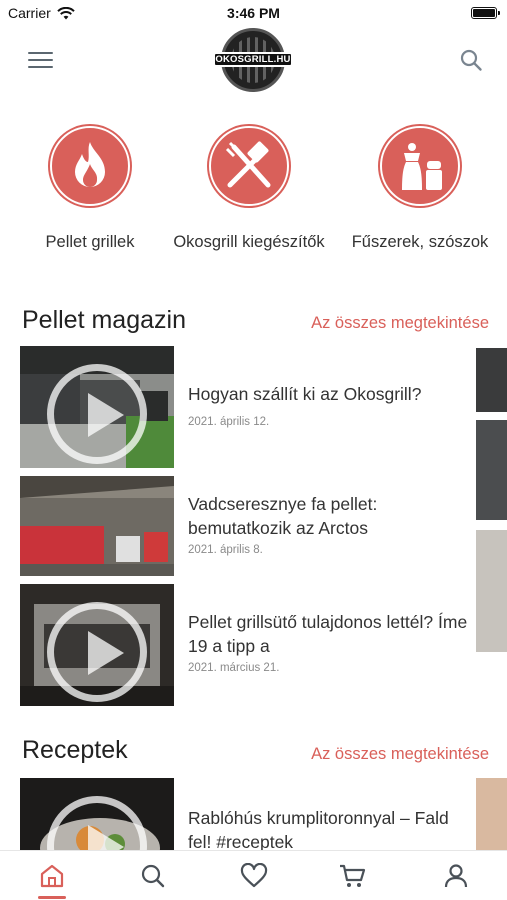  I want to click on brand-logo: OKOSGRILL.HU, so click(253, 61).